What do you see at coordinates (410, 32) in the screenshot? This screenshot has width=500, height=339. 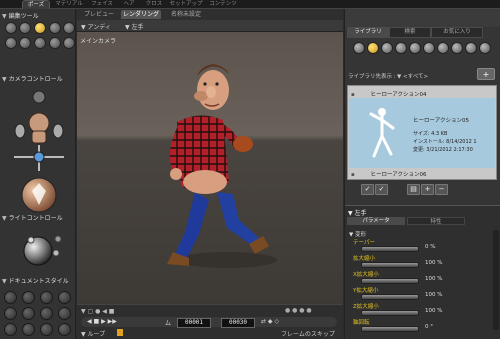 I see `tab-search: 検索` at bounding box center [410, 32].